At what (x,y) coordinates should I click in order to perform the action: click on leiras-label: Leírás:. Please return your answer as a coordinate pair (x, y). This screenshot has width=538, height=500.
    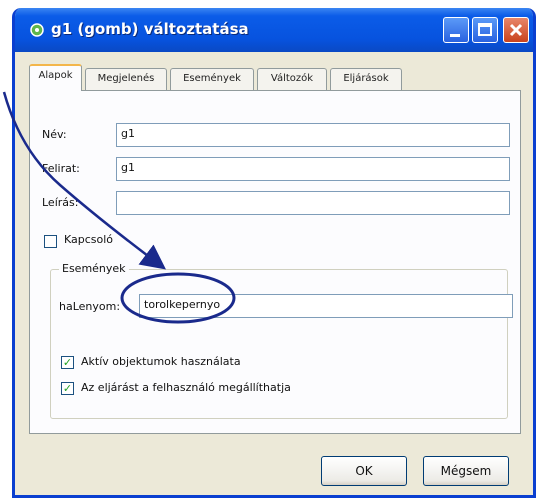
    Looking at the image, I should click on (60, 202).